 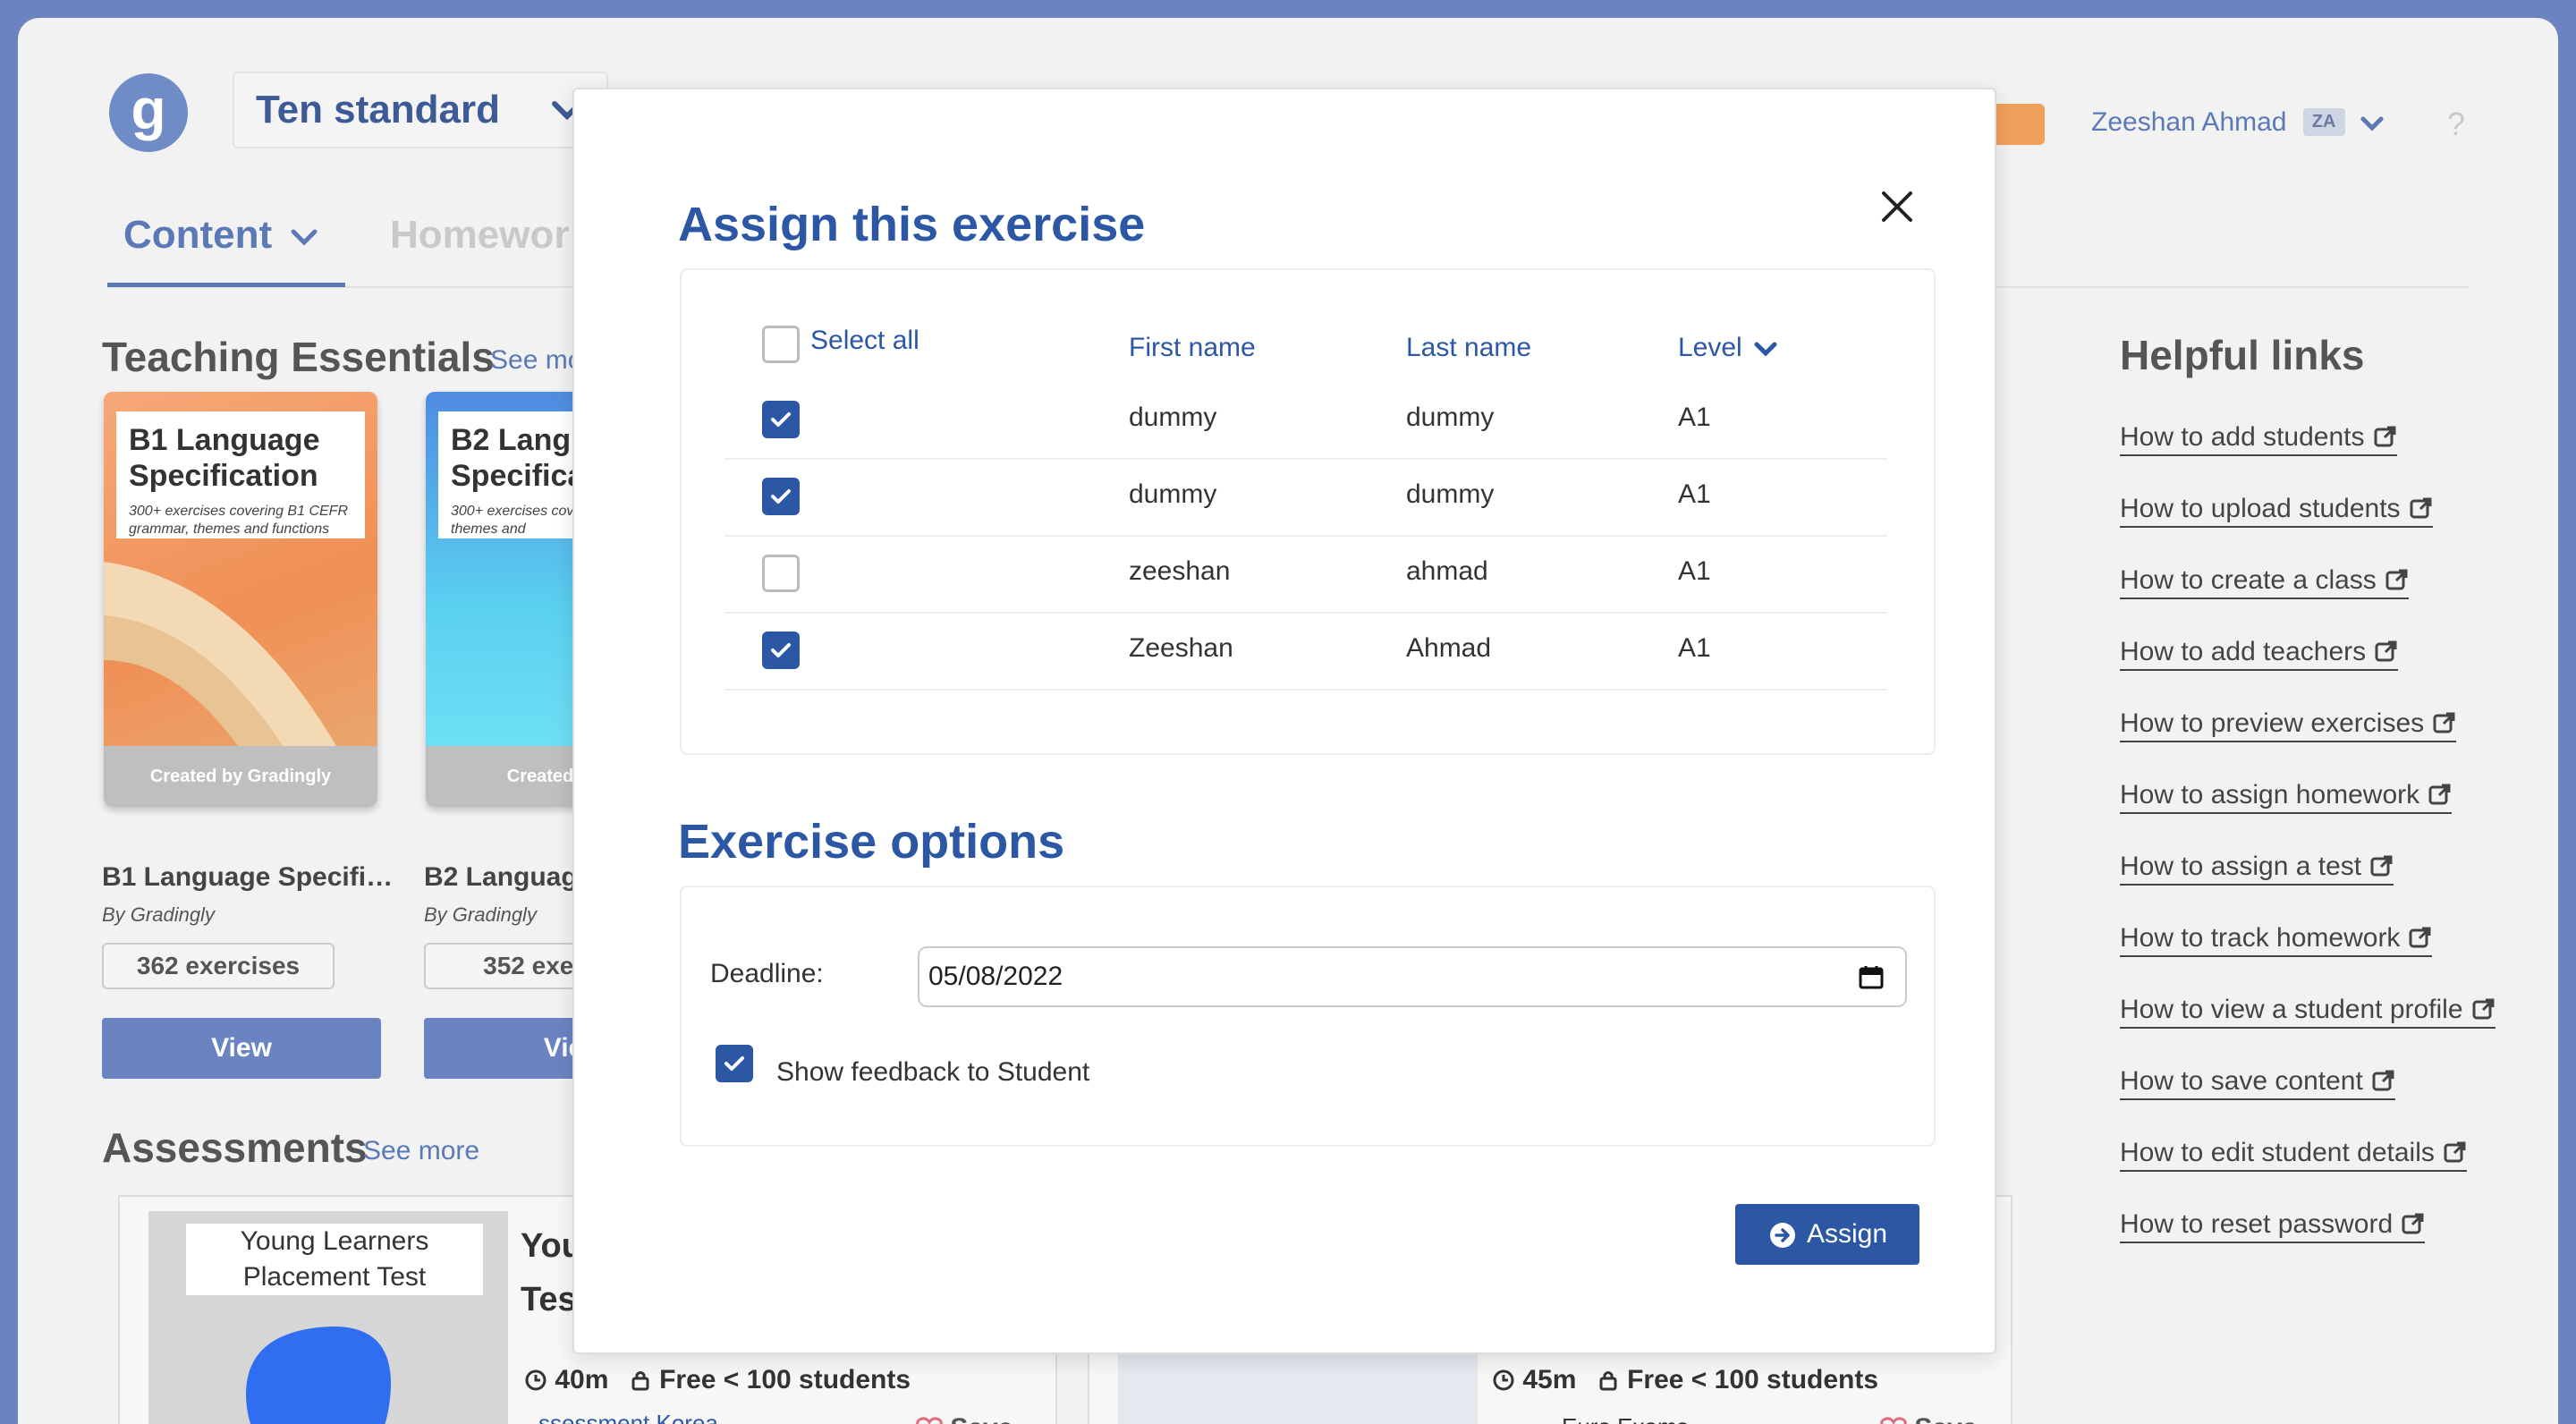 What do you see at coordinates (2456, 124) in the screenshot?
I see `help-icon: ?` at bounding box center [2456, 124].